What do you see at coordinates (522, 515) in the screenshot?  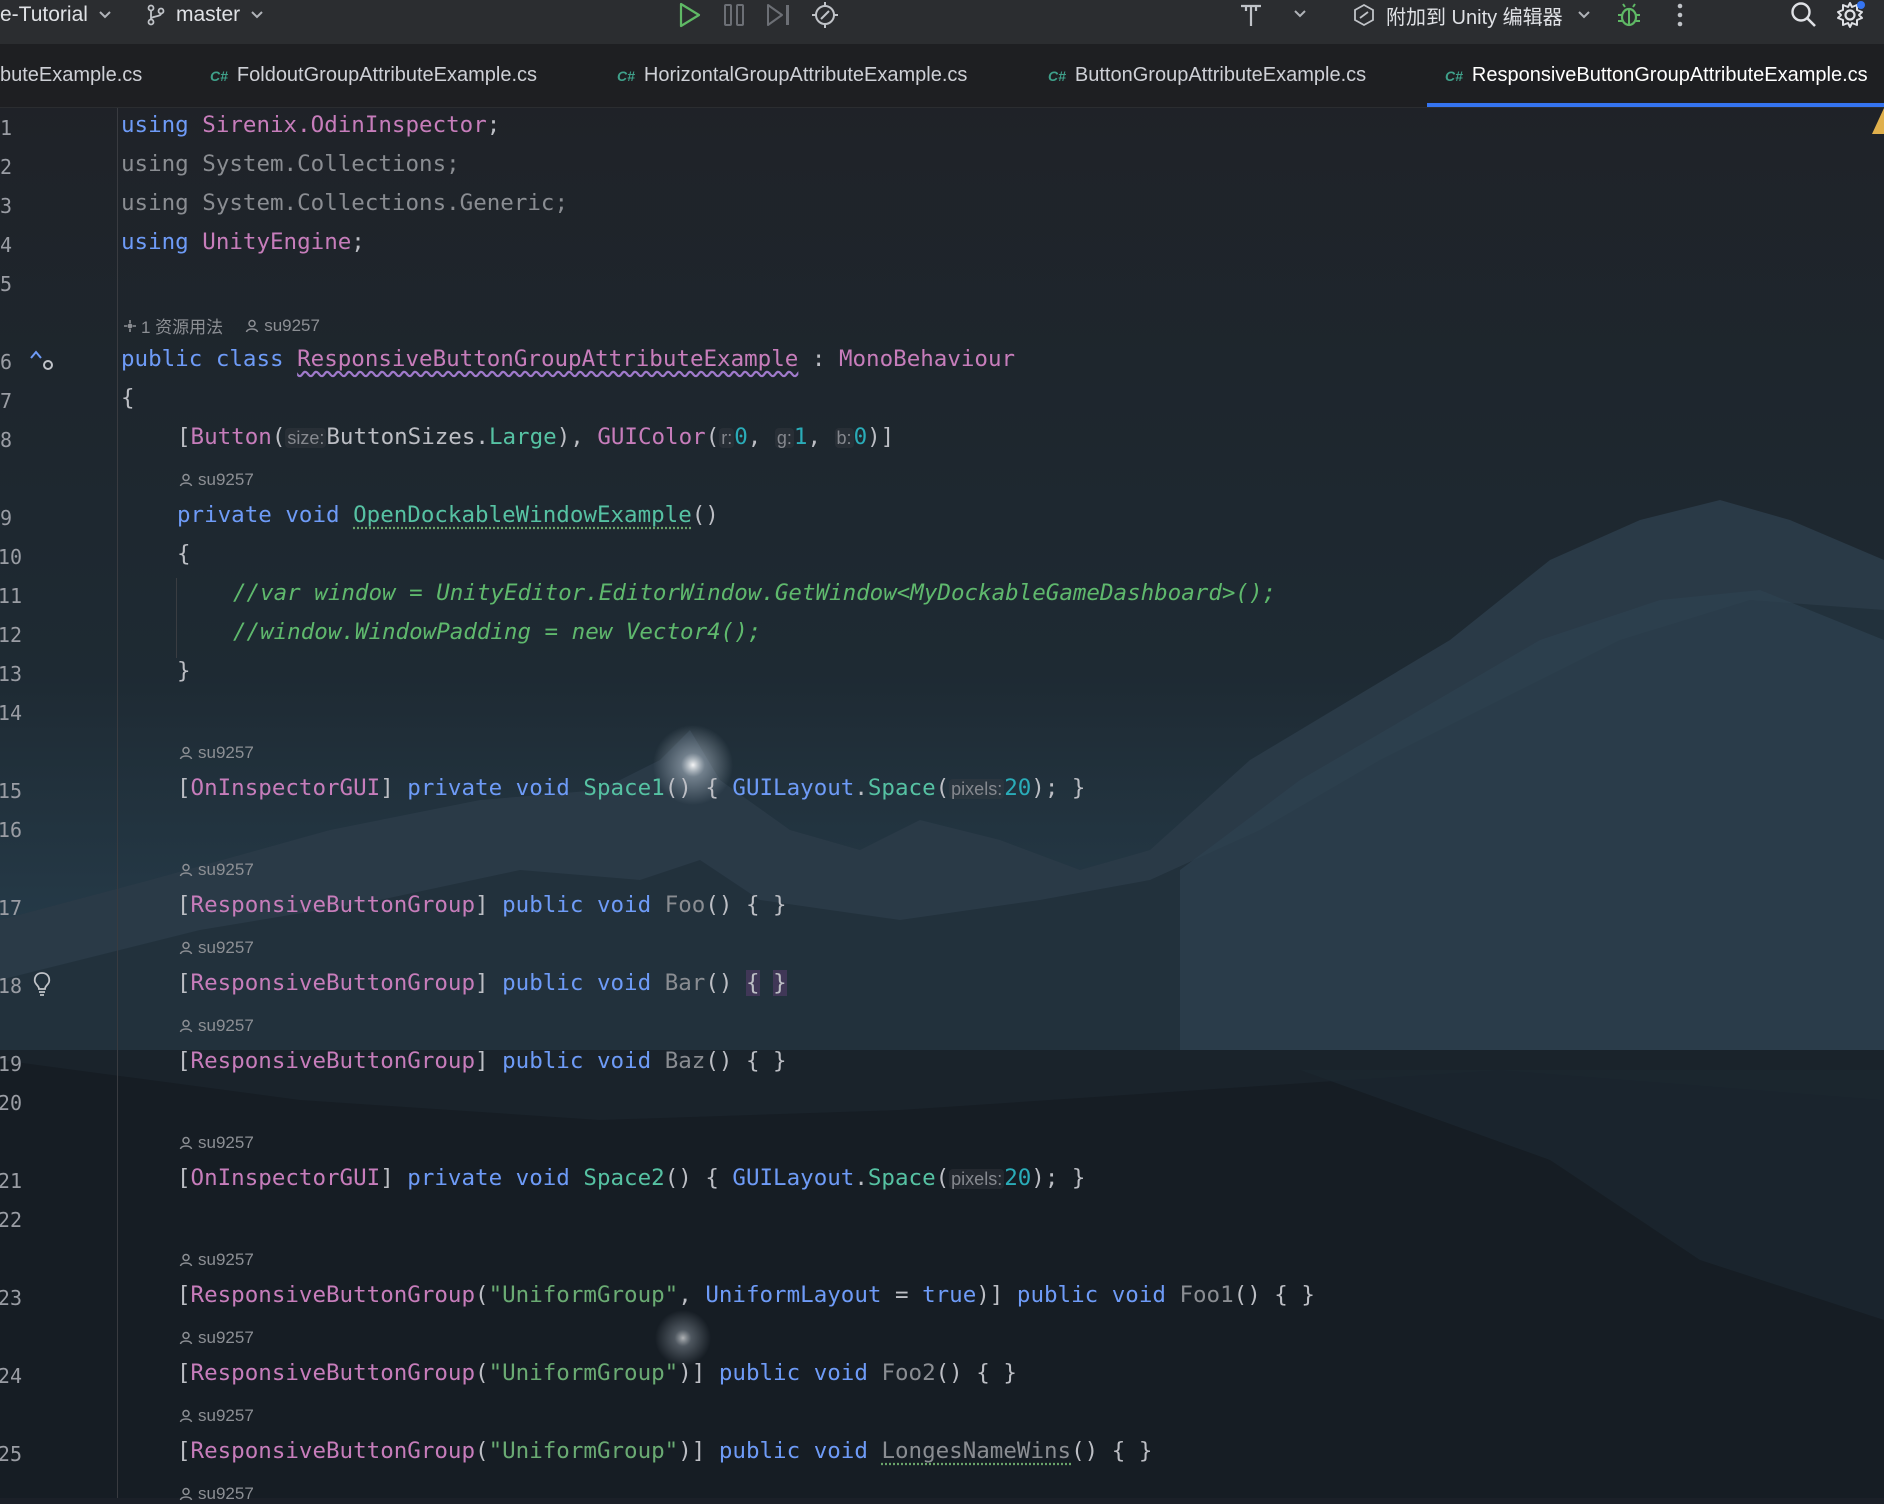 I see `method-name: OpenDockableWindowExample` at bounding box center [522, 515].